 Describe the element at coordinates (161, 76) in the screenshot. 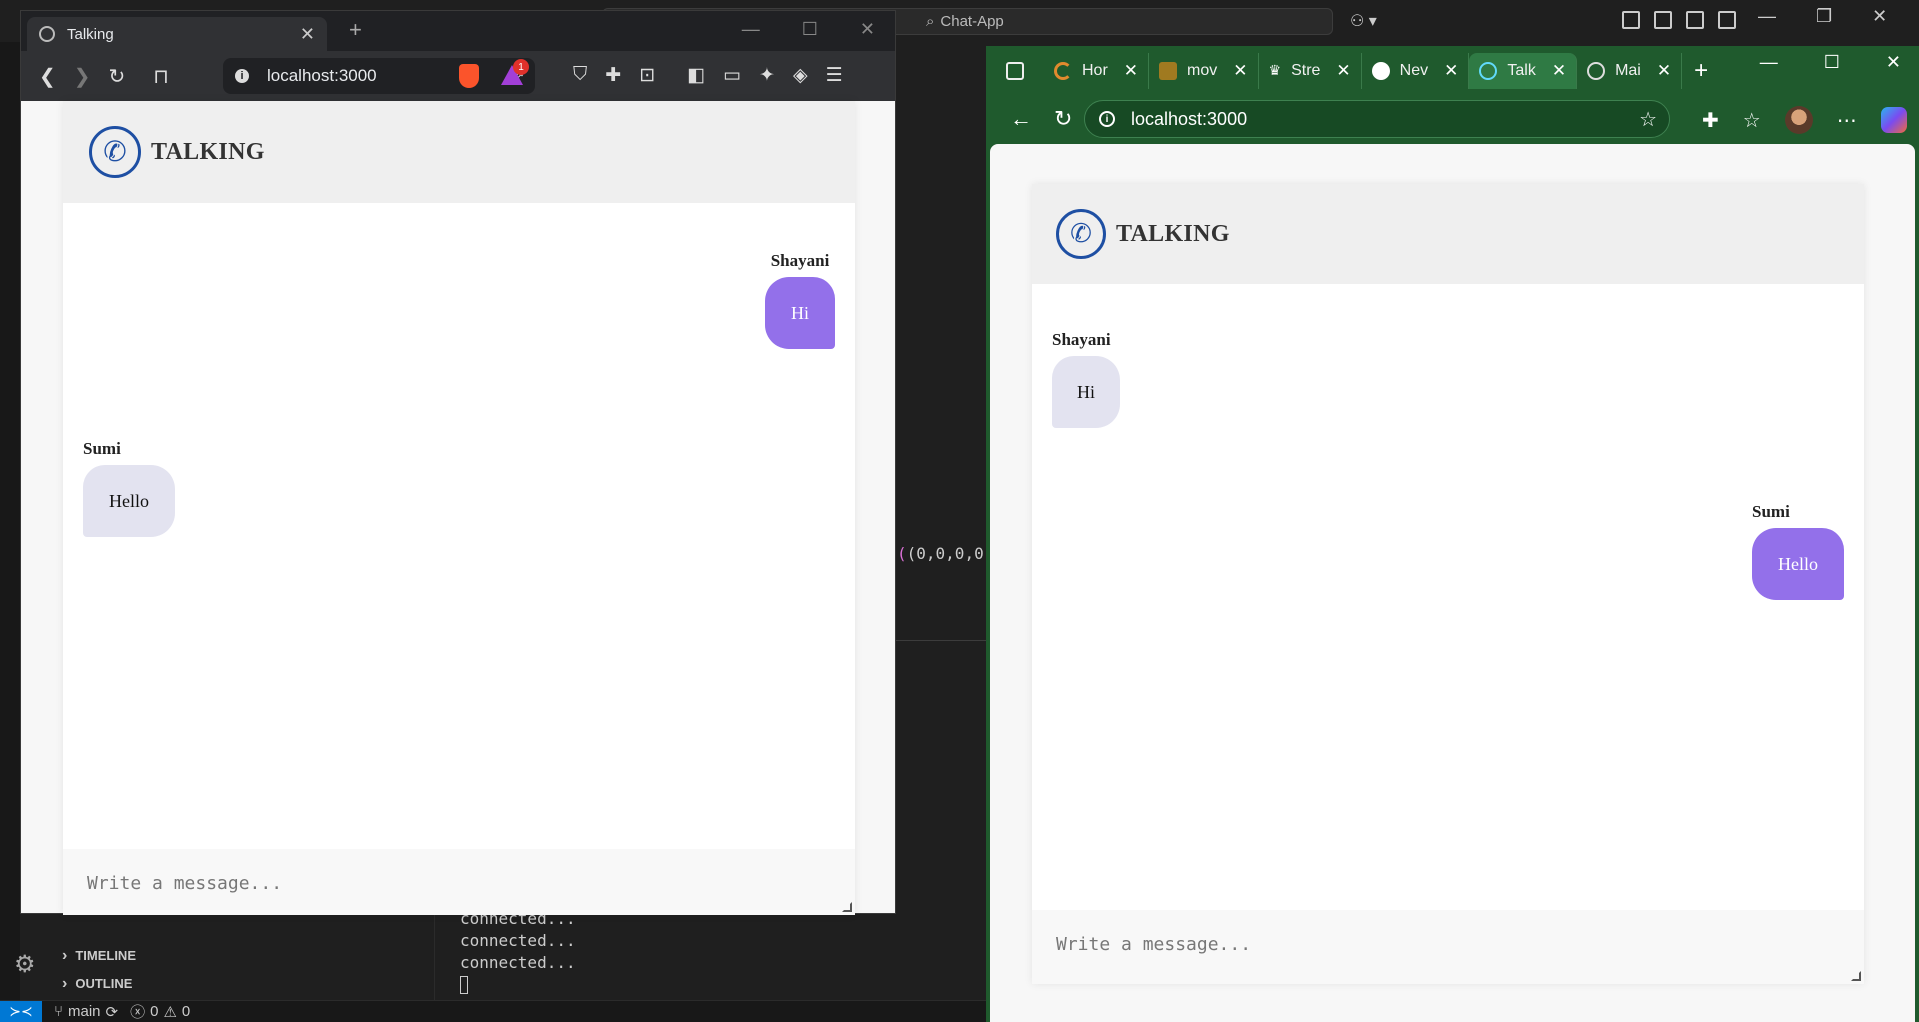

I see `bookmark-icon: ⊓` at that location.